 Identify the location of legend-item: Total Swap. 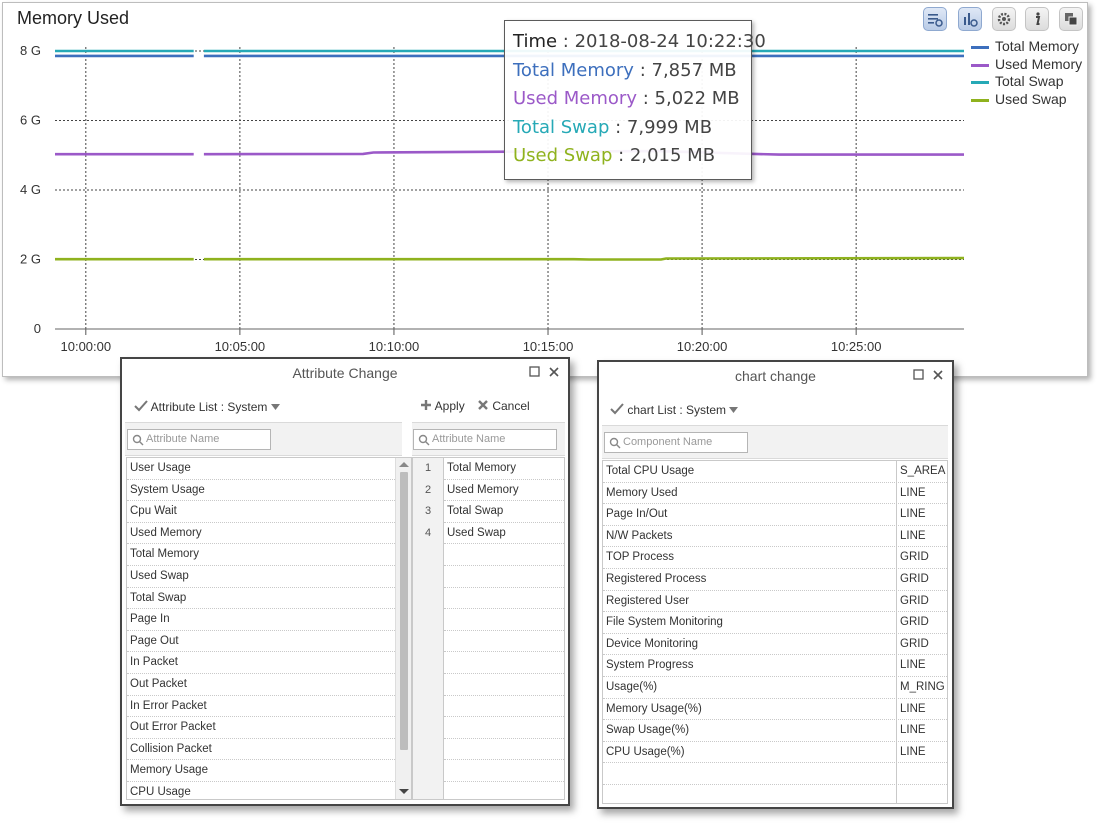
(1026, 82).